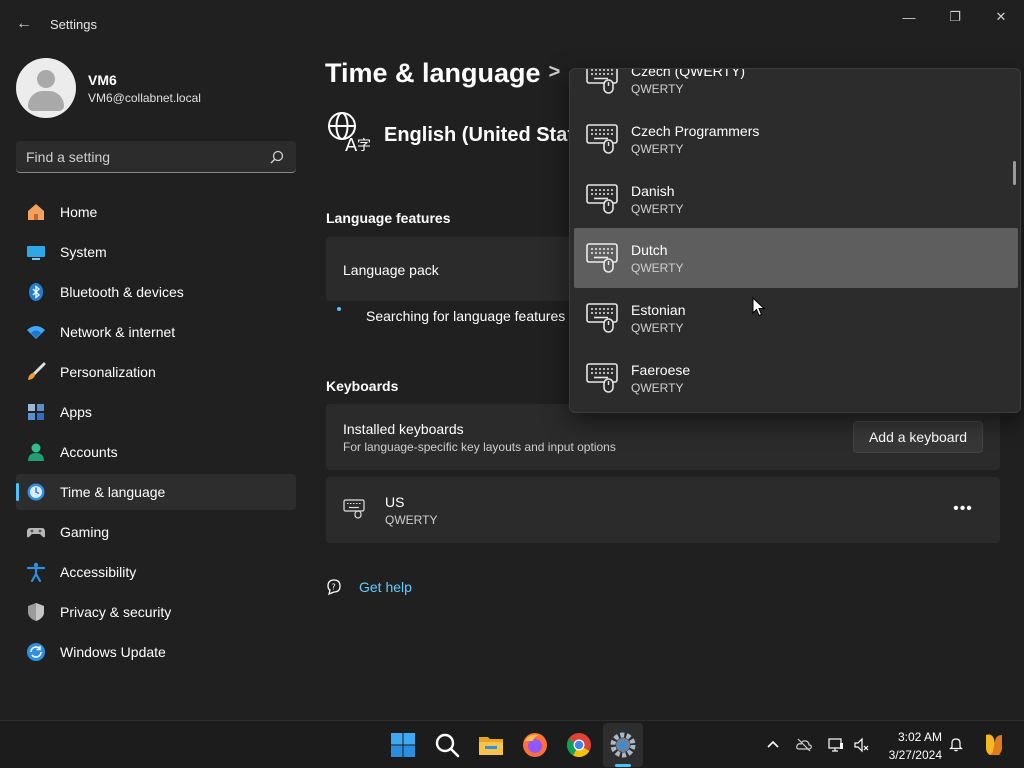 This screenshot has height=768, width=1024. Describe the element at coordinates (994, 745) in the screenshot. I see `copilot-icon` at that location.